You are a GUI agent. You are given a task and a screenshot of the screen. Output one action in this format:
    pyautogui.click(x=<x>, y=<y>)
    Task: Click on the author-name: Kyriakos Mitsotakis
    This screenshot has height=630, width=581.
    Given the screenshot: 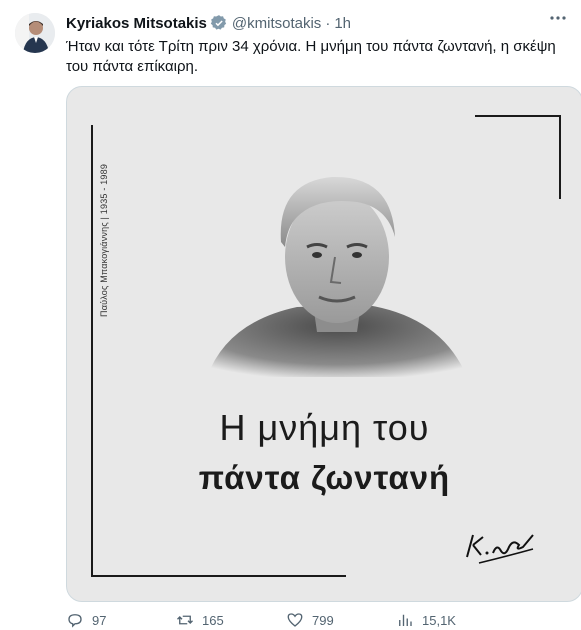 What is the action you would take?
    pyautogui.click(x=136, y=23)
    